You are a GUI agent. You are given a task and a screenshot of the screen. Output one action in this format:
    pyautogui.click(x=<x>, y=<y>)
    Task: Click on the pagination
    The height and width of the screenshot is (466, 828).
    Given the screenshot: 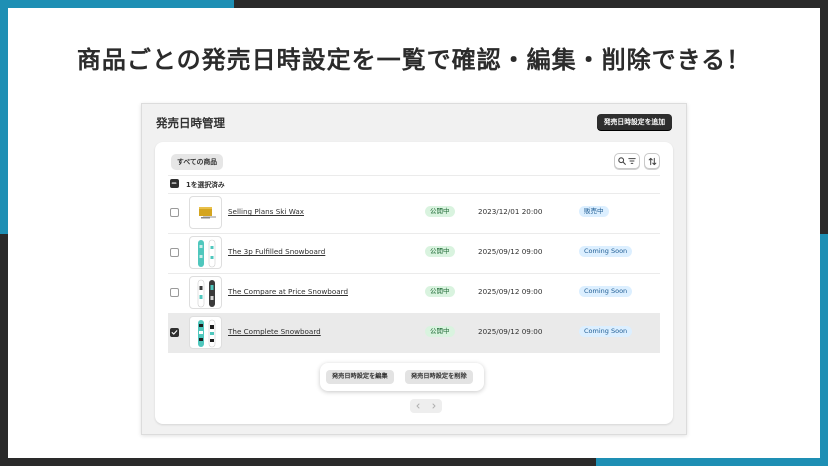 What is the action you would take?
    pyautogui.click(x=426, y=406)
    